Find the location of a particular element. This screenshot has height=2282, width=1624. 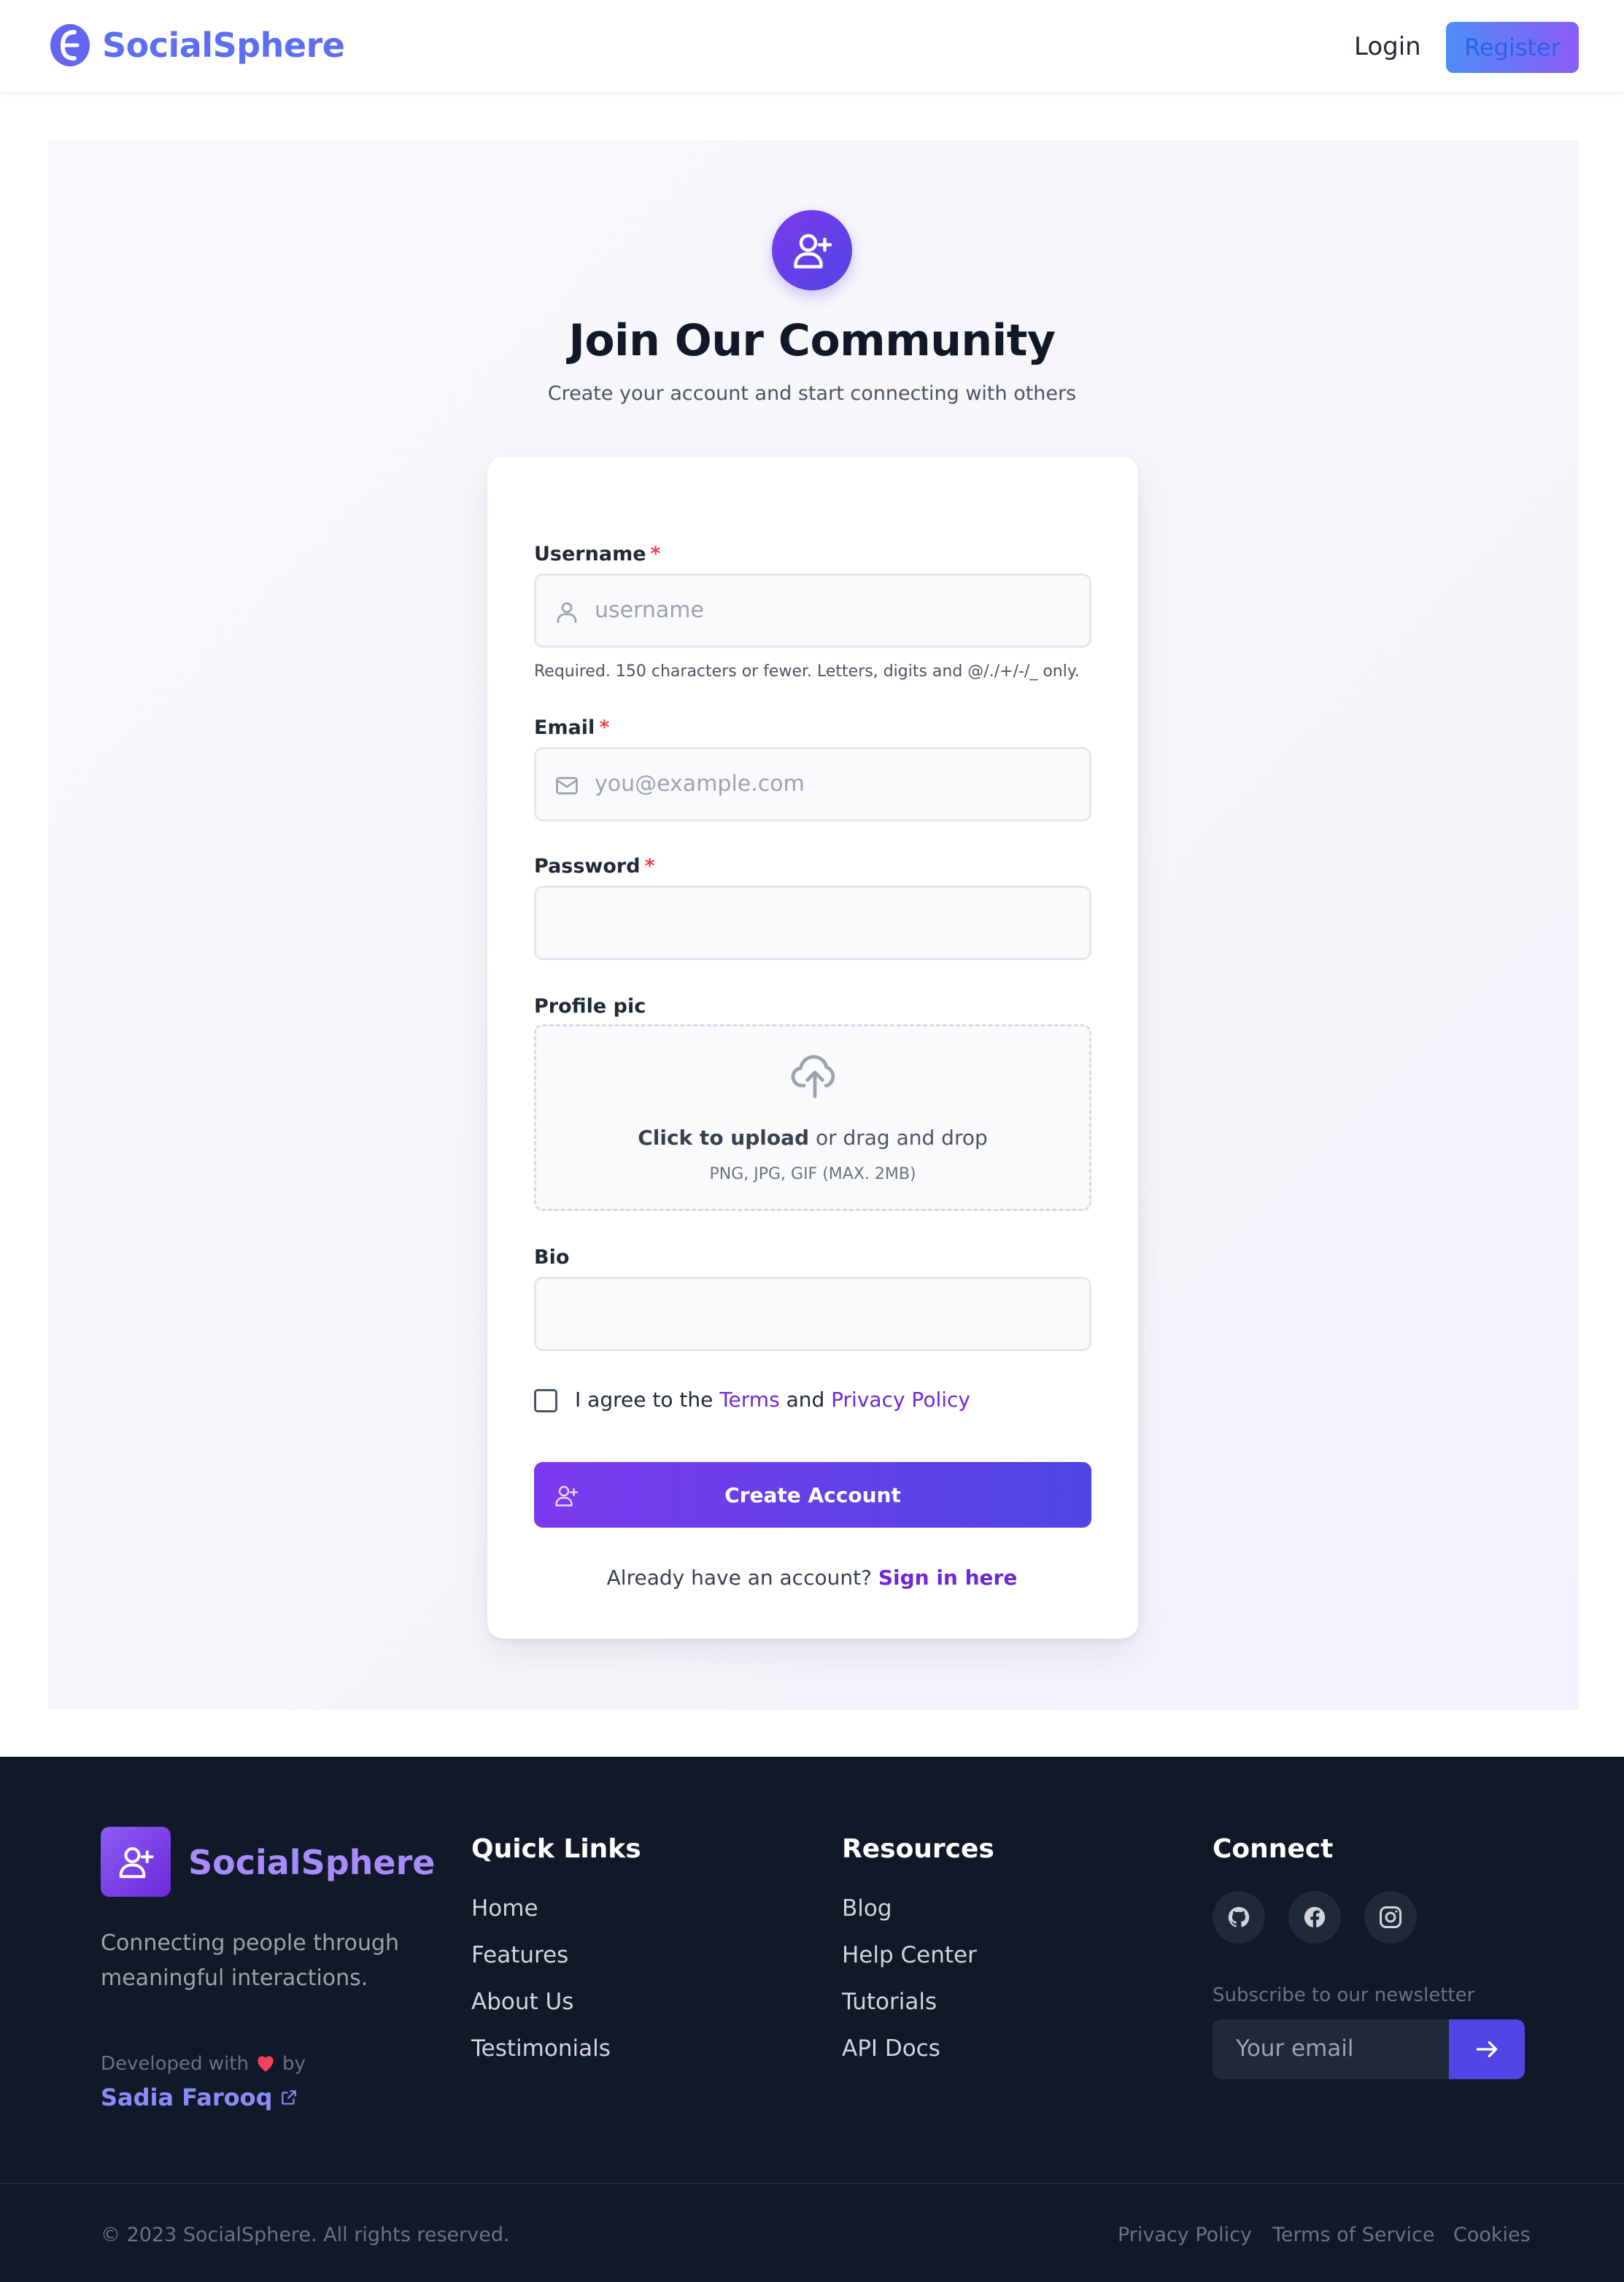

bio-input is located at coordinates (812, 1314).